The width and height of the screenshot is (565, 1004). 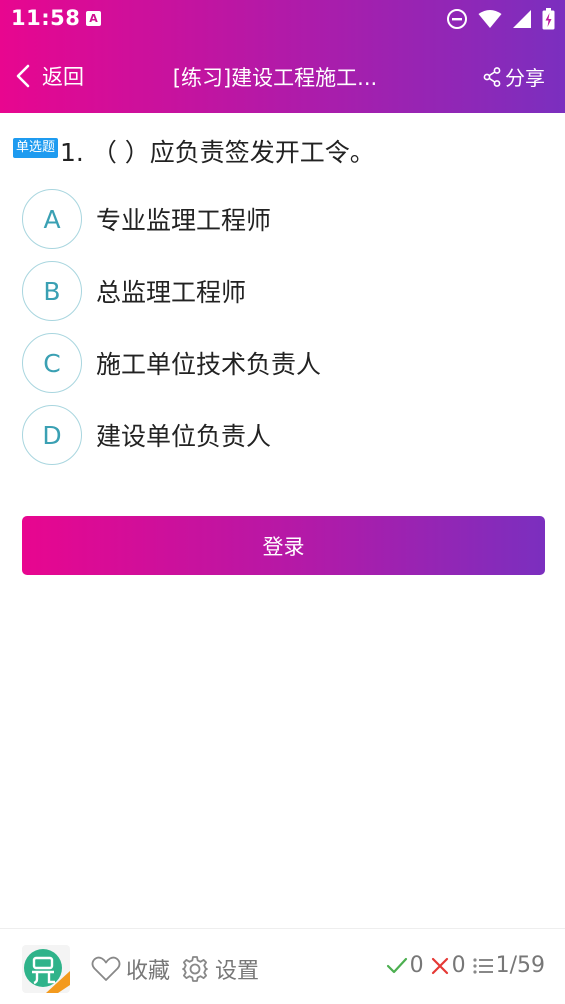 I want to click on app-header: 11:58 A 返回 [练习]建设工程施工... 分享, so click(x=282, y=56).